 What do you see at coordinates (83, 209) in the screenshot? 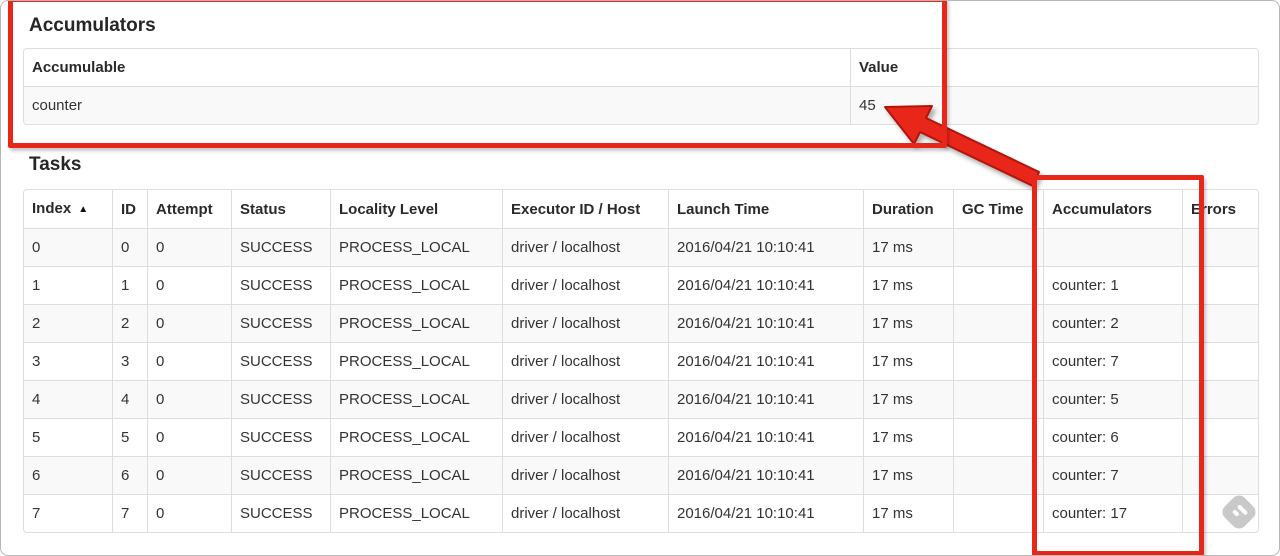
I see `sort-ascending-icon: ▲` at bounding box center [83, 209].